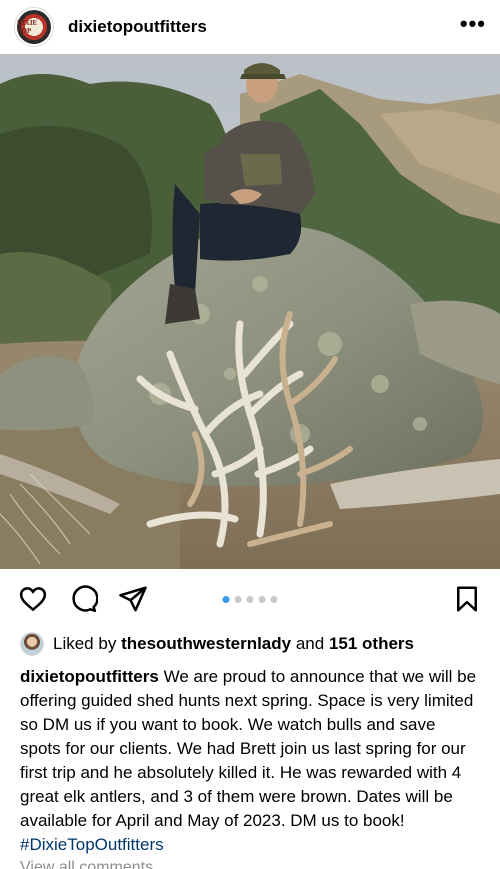 The image size is (500, 869). Describe the element at coordinates (27, 27) in the screenshot. I see `logo-text: DIXIE TOP` at that location.